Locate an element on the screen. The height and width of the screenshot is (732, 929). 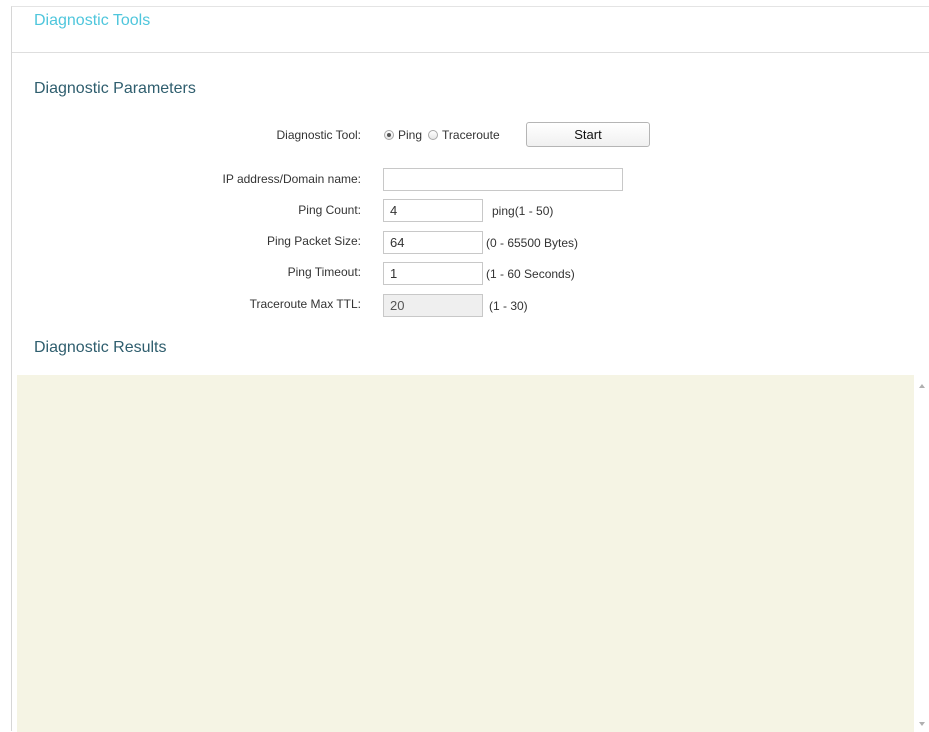
traceroute-ttl-label: Traceroute Max TTL: is located at coordinates (305, 304).